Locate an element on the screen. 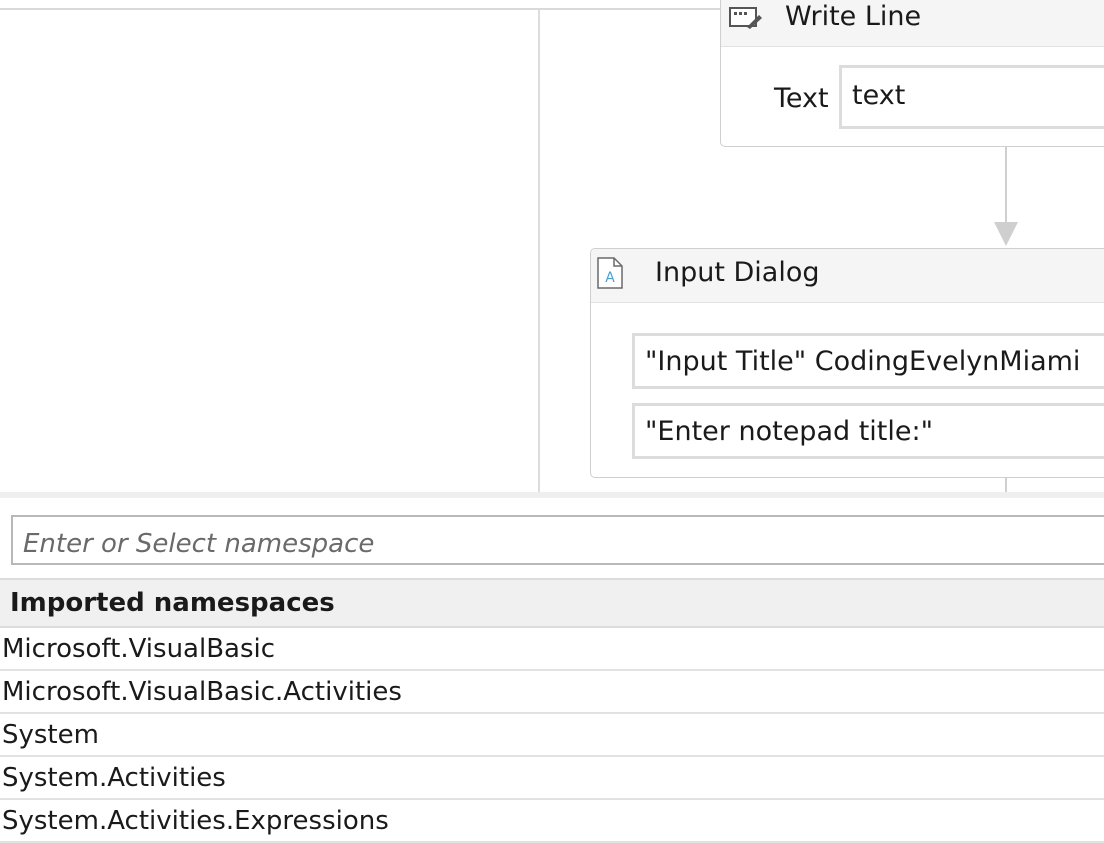 The image size is (1104, 843). flow-connector-lower is located at coordinates (1006, 485).